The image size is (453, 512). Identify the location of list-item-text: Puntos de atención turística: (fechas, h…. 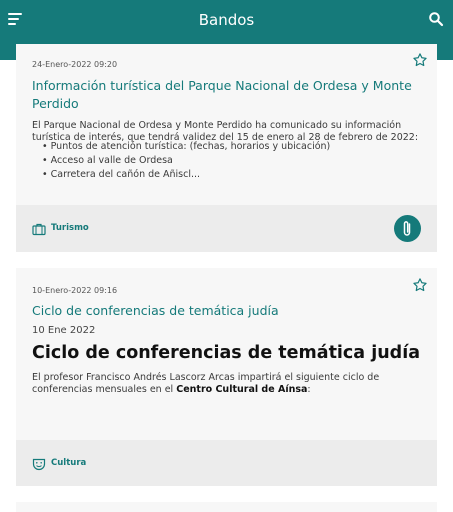
(190, 146).